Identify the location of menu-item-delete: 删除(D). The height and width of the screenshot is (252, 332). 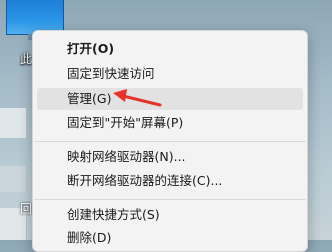
(170, 238).